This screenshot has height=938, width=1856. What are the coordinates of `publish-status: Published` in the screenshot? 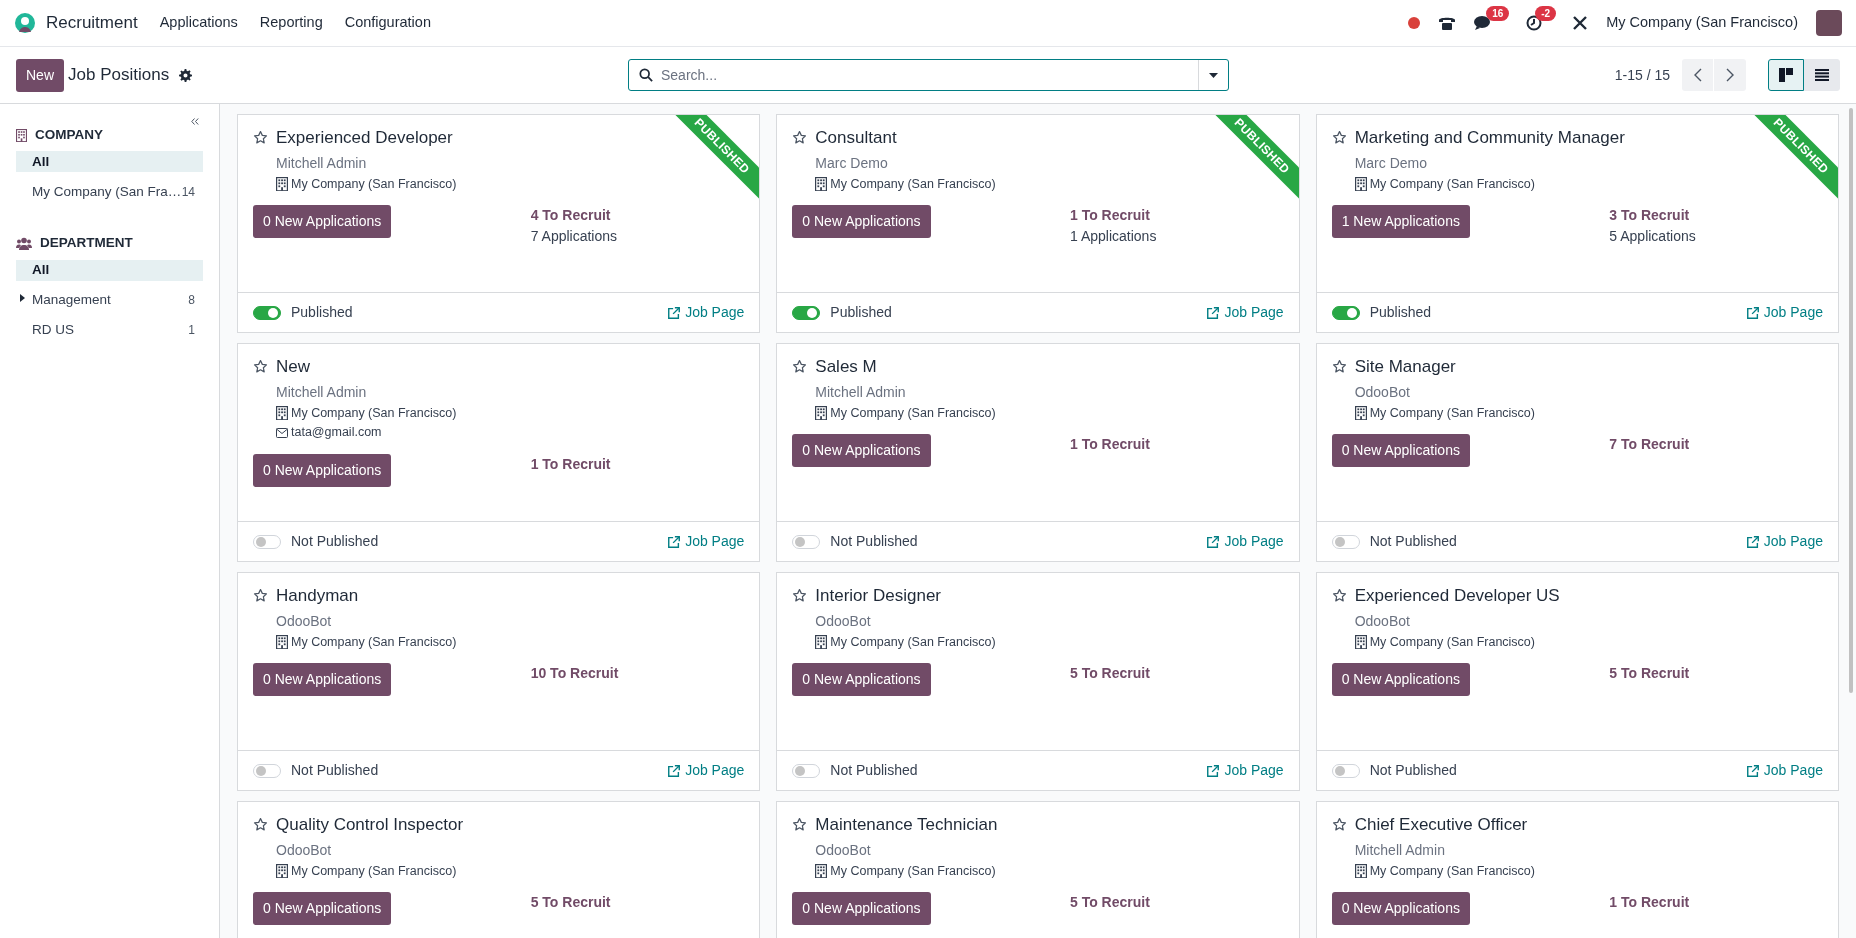 It's located at (322, 312).